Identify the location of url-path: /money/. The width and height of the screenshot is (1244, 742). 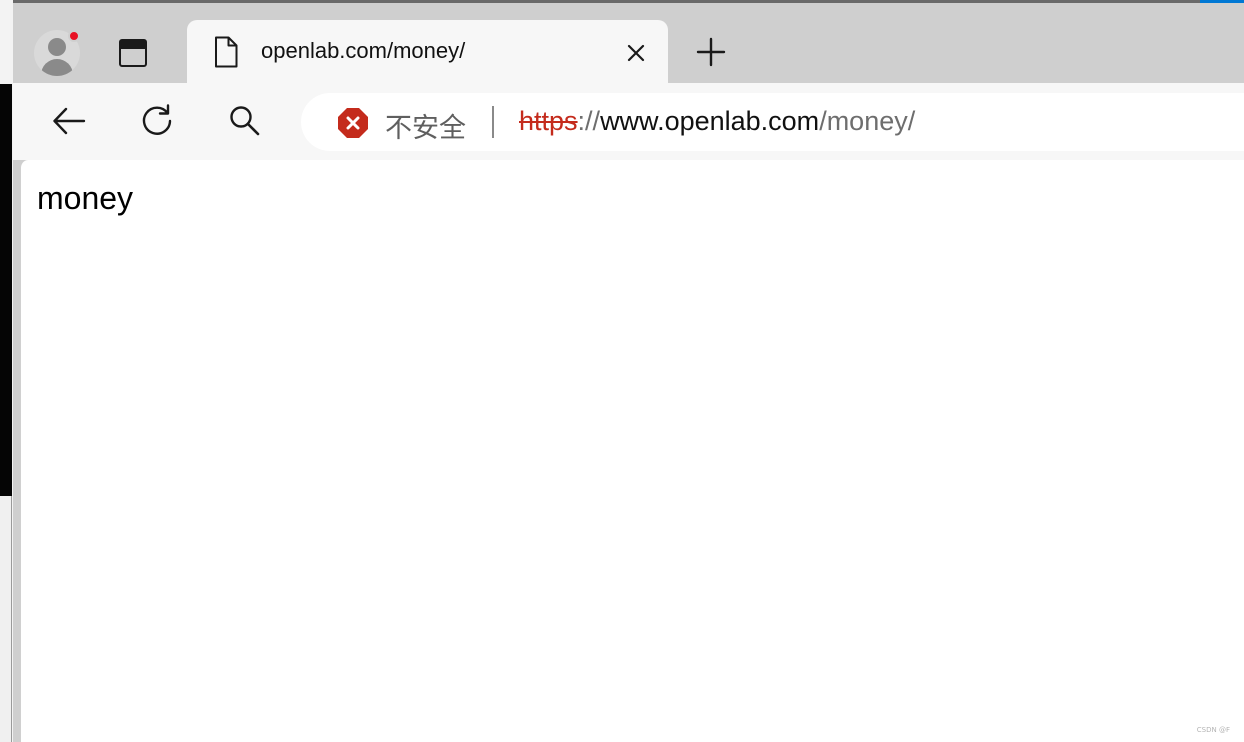
(867, 121).